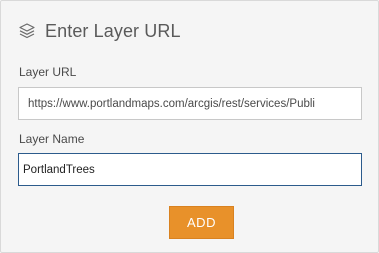 The height and width of the screenshot is (253, 379). Describe the element at coordinates (190, 169) in the screenshot. I see `layer-name-input` at that location.